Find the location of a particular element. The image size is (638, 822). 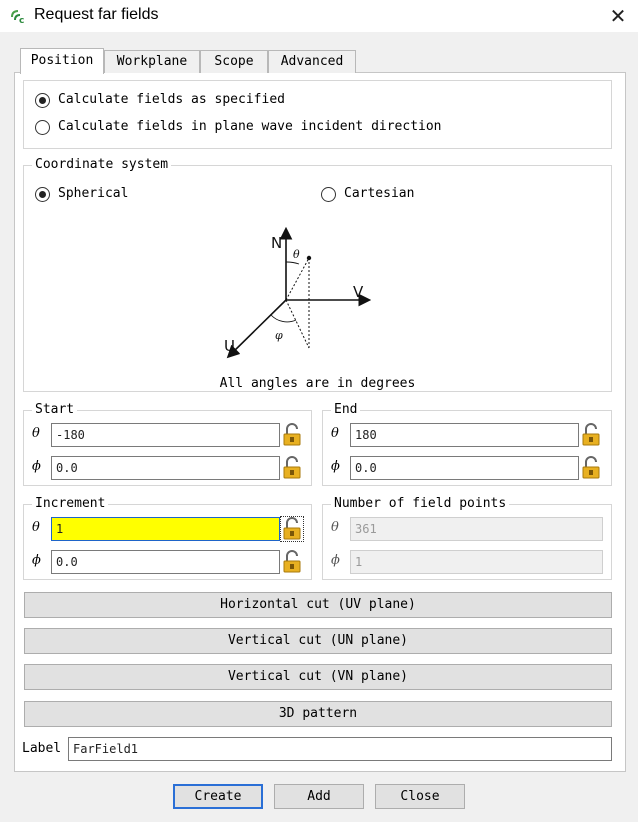

ground-projection is located at coordinates (297, 324).